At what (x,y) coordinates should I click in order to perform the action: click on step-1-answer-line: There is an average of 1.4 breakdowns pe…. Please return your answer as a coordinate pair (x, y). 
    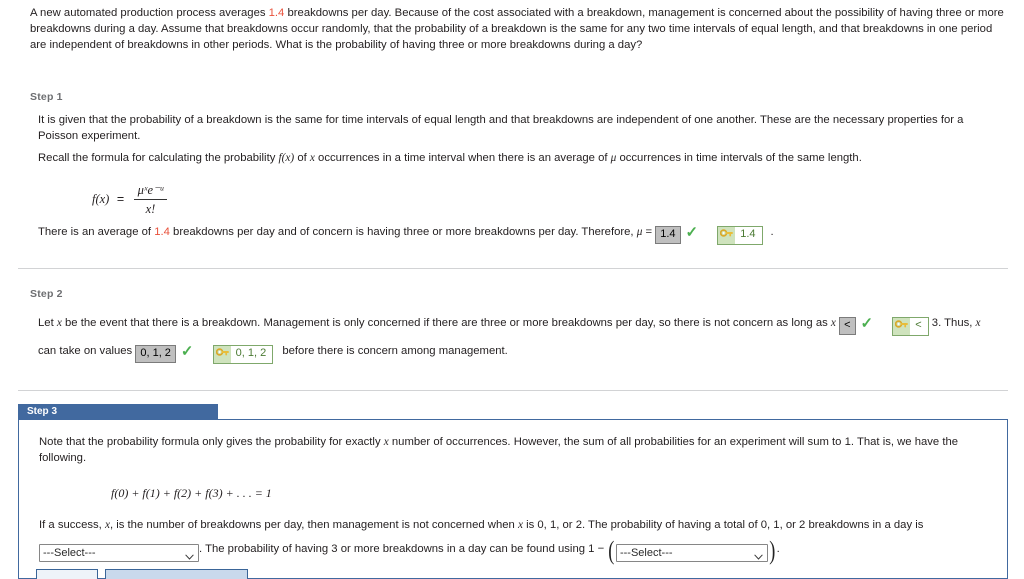
    Looking at the image, I should click on (518, 234).